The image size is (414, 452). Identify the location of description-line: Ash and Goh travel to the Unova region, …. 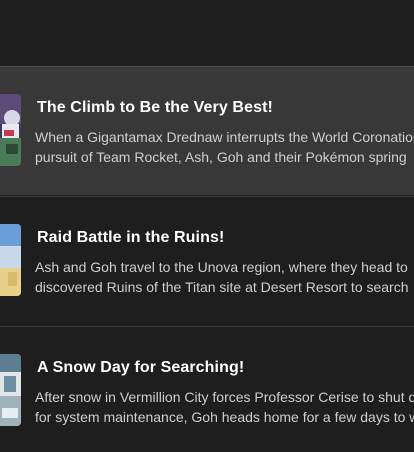
(221, 267).